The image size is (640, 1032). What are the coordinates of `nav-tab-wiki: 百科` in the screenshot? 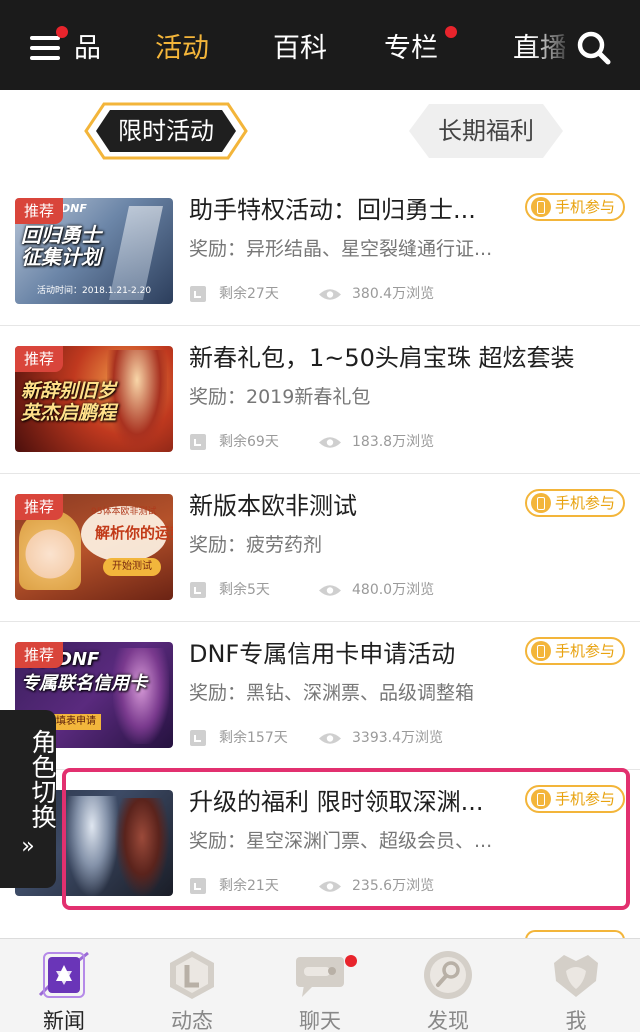 It's located at (300, 45).